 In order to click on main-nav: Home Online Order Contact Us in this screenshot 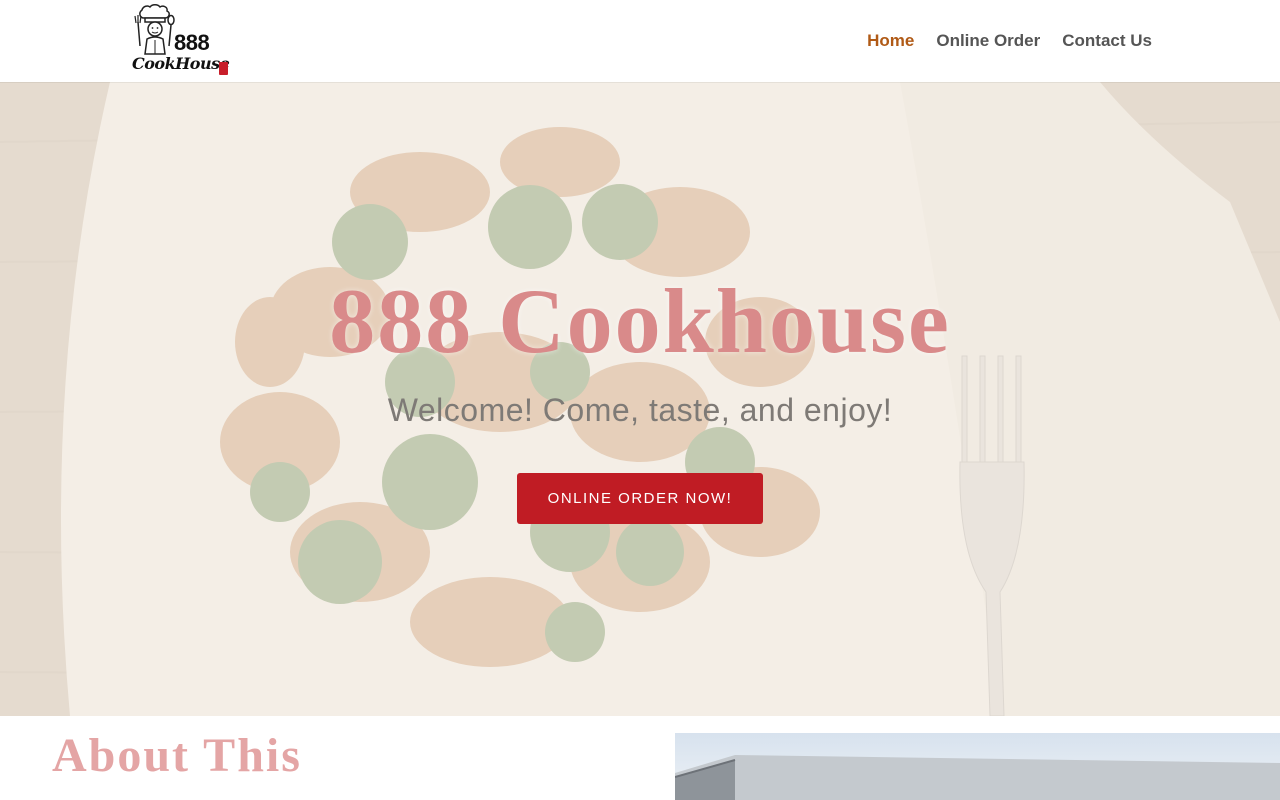, I will do `click(1009, 41)`.